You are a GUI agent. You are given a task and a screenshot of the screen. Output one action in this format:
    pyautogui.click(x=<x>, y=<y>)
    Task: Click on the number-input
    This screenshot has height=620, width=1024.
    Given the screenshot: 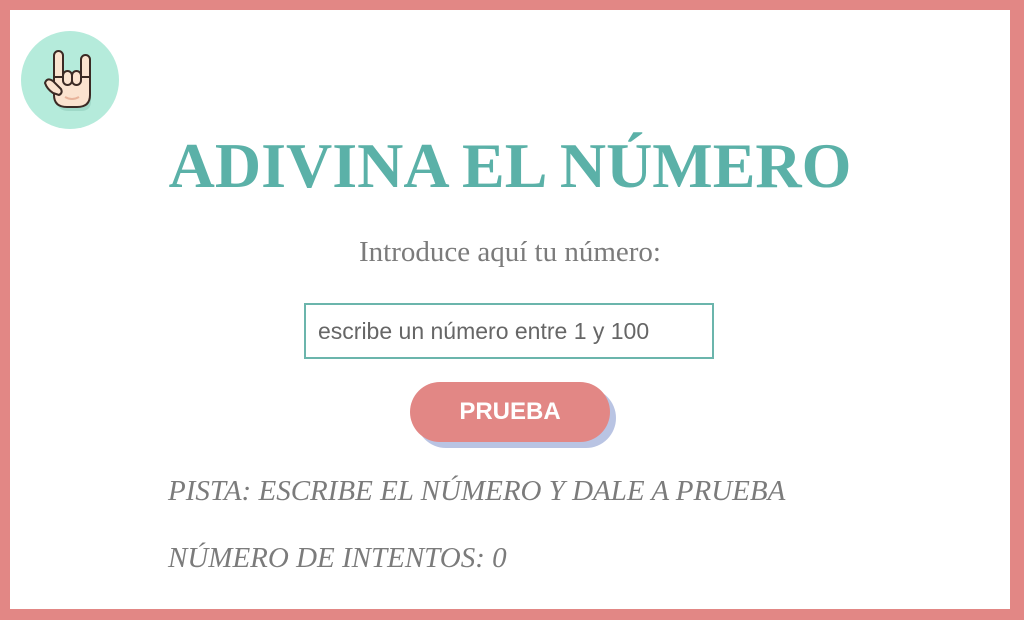 What is the action you would take?
    pyautogui.click(x=509, y=331)
    